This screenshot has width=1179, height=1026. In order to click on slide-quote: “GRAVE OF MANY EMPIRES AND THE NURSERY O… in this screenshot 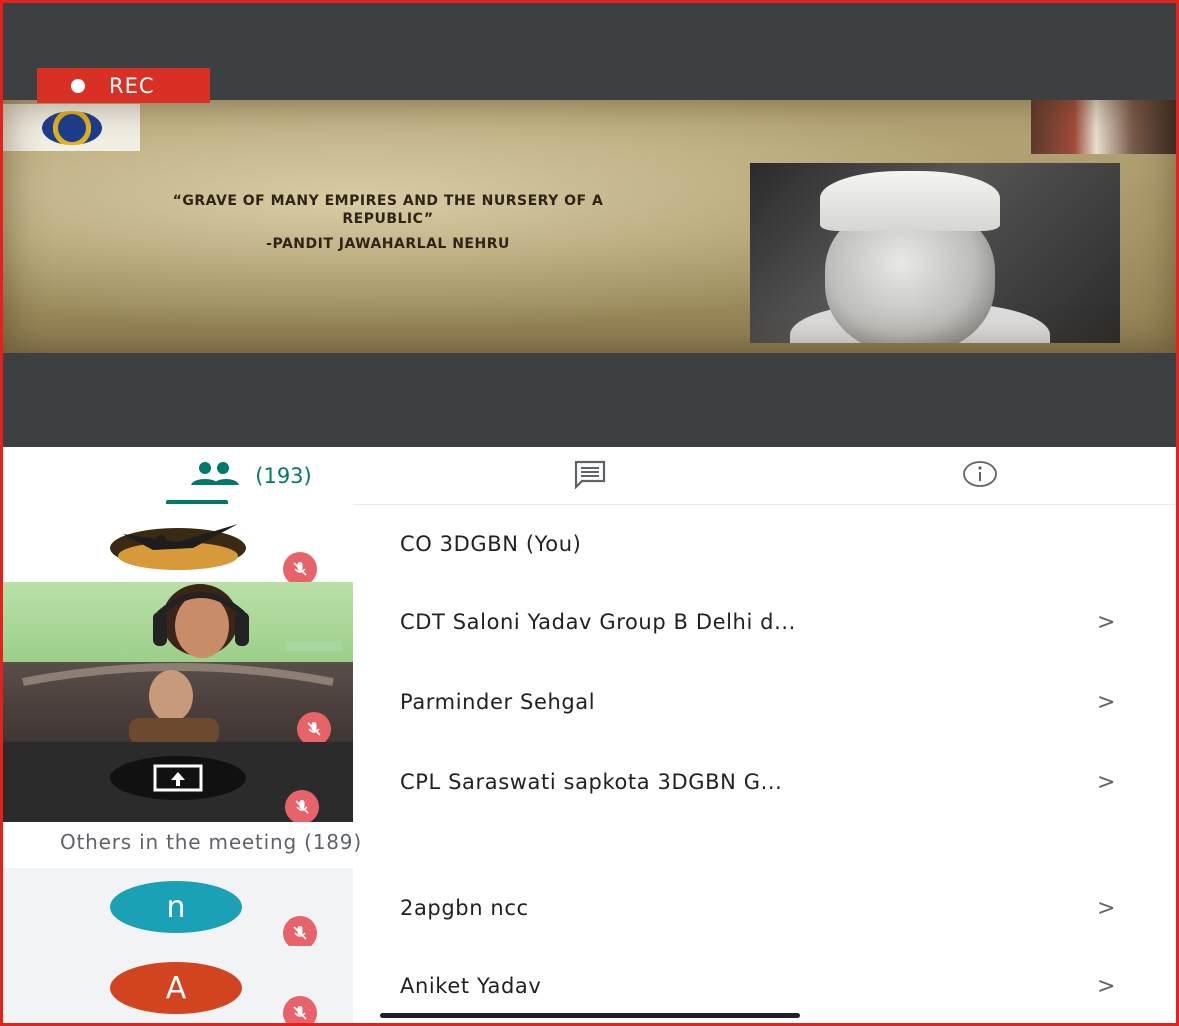, I will do `click(388, 210)`.